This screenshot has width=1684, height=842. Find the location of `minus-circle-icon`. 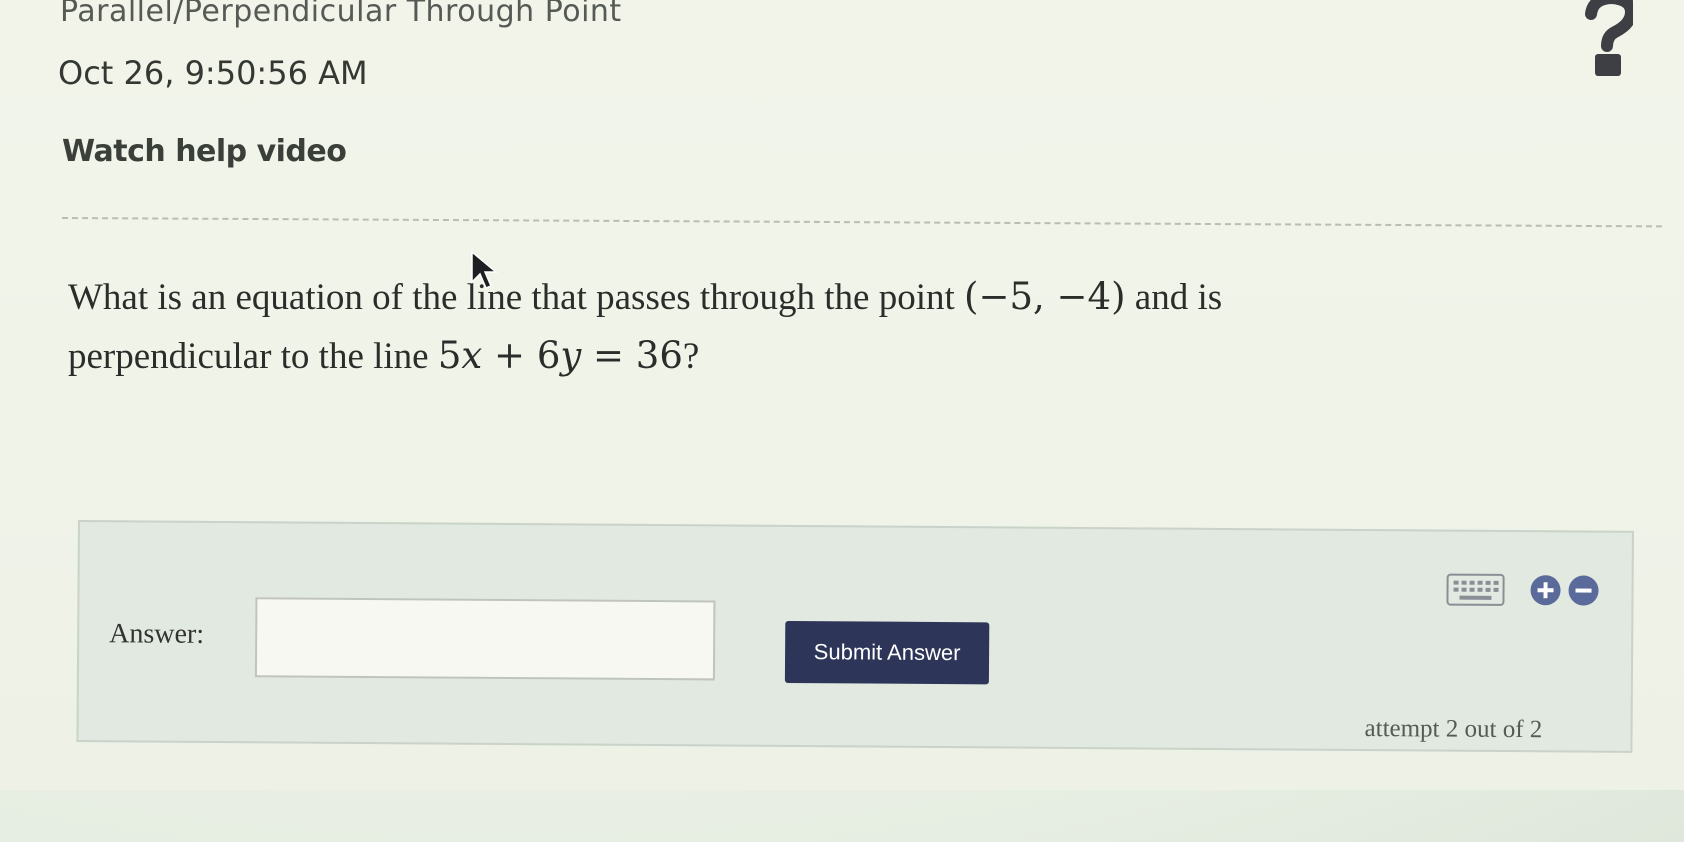

minus-circle-icon is located at coordinates (1583, 590).